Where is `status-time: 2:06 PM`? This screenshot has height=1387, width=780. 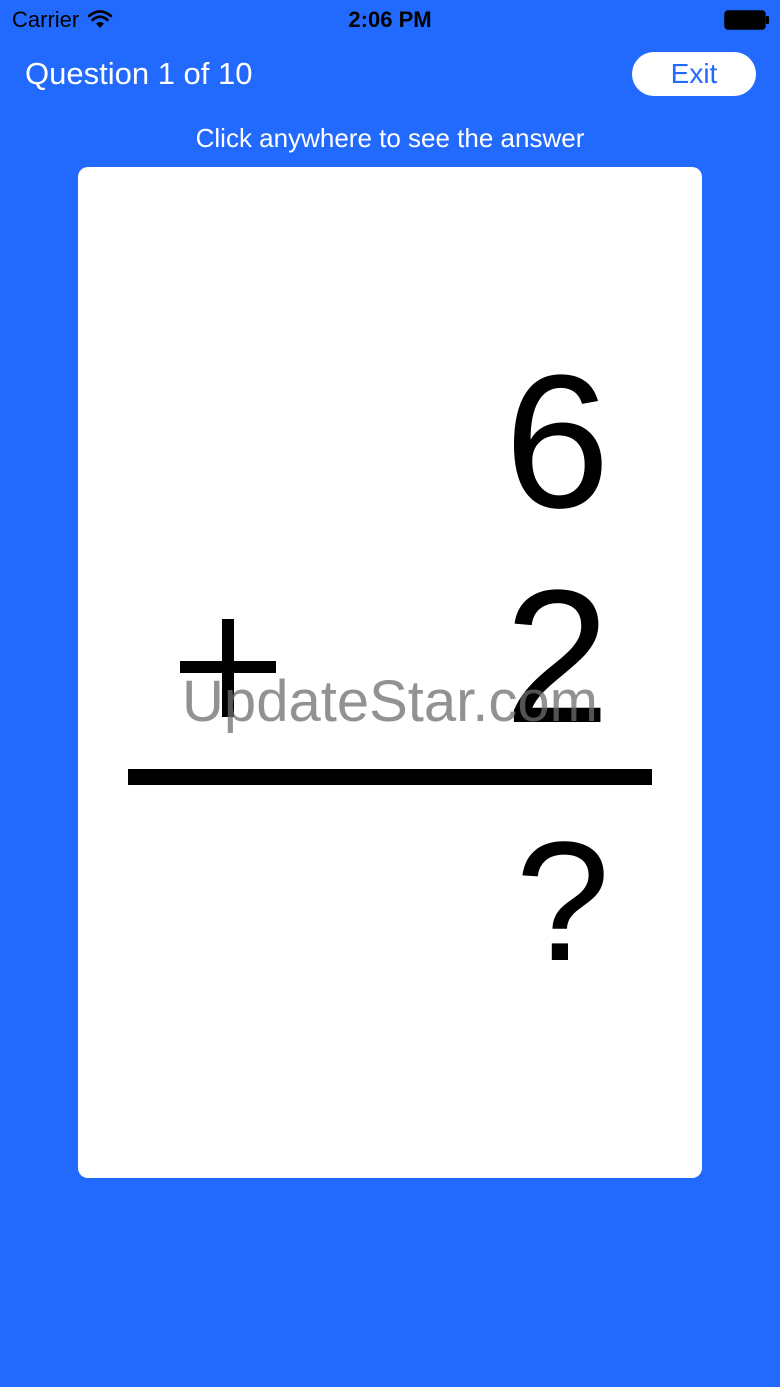
status-time: 2:06 PM is located at coordinates (390, 19).